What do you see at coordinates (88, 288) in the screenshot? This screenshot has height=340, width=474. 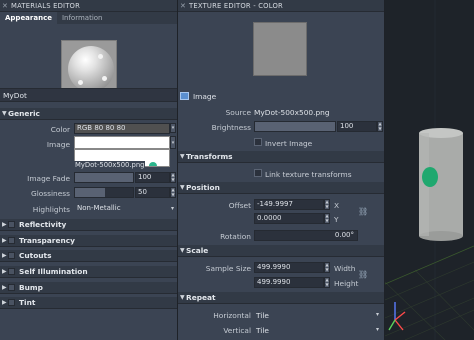 I see `bump-section: ▶ Bump` at bounding box center [88, 288].